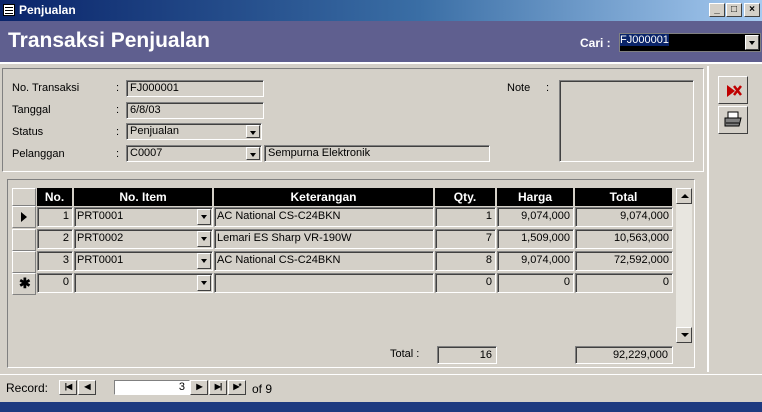  I want to click on pelanggan-name-field: Sempurna Elektronik, so click(377, 153).